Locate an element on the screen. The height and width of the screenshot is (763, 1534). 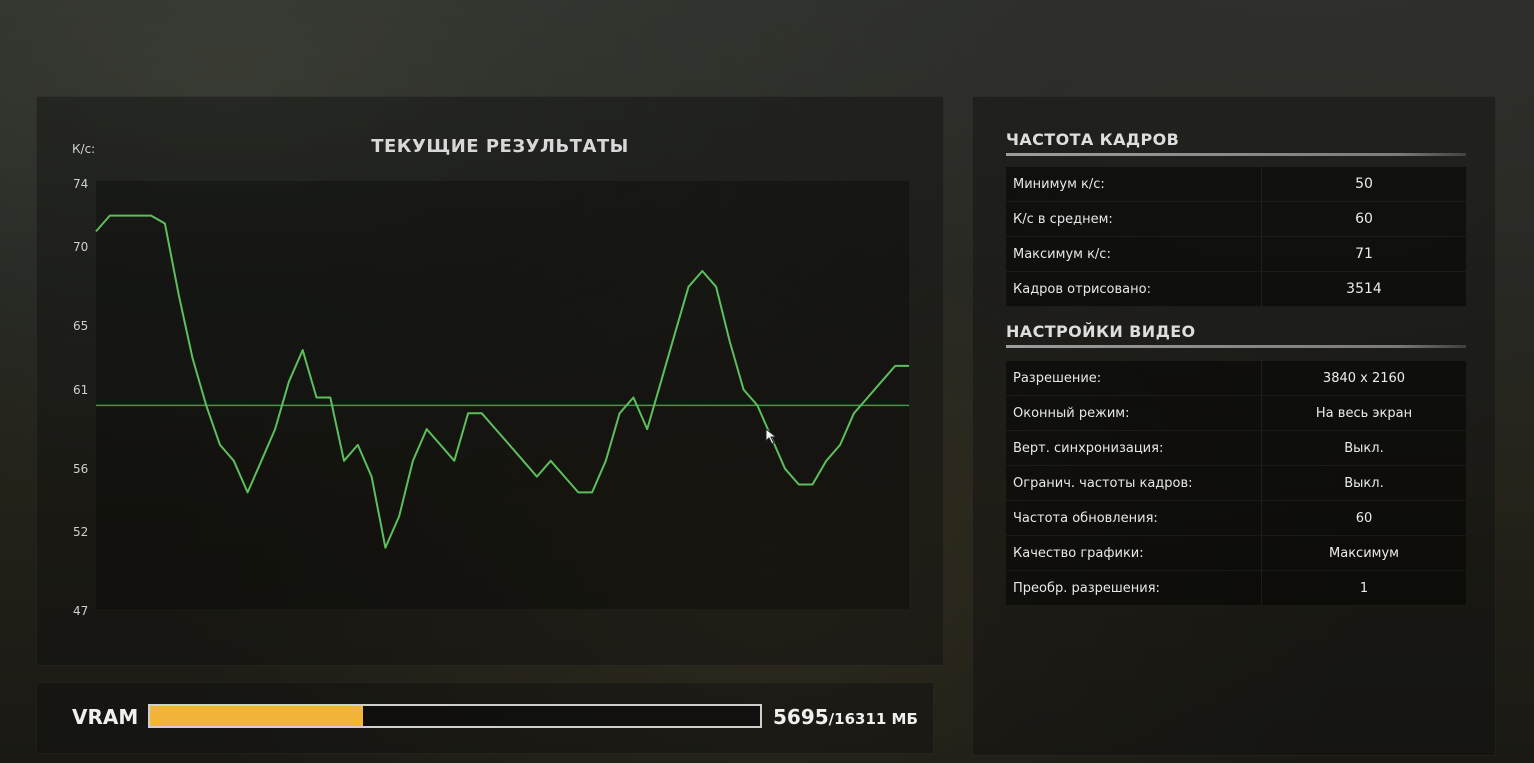
stats-row: Преобр. разрешения: 1 is located at coordinates (1236, 588).